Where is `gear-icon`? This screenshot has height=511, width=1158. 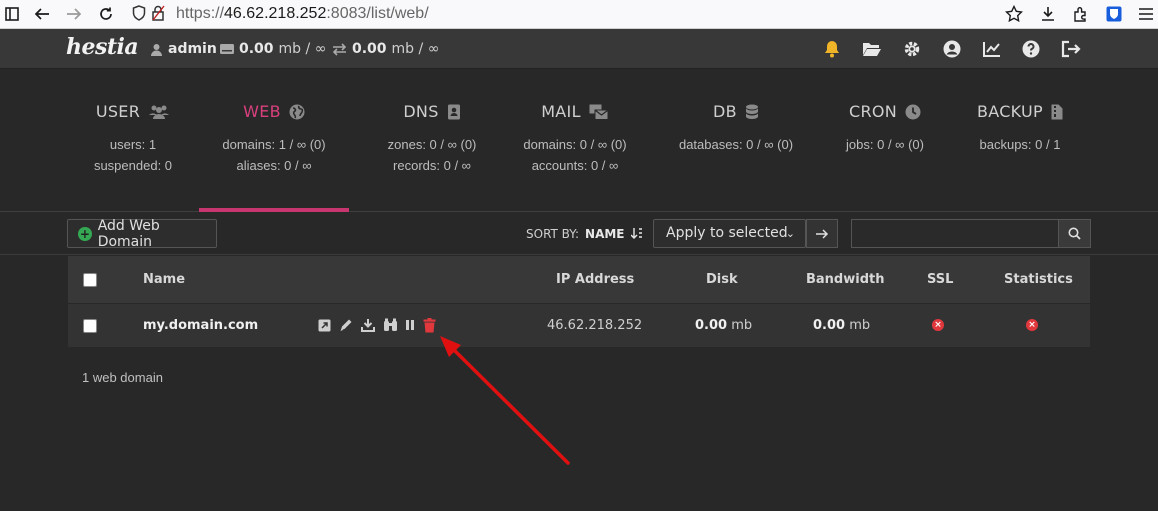 gear-icon is located at coordinates (912, 49).